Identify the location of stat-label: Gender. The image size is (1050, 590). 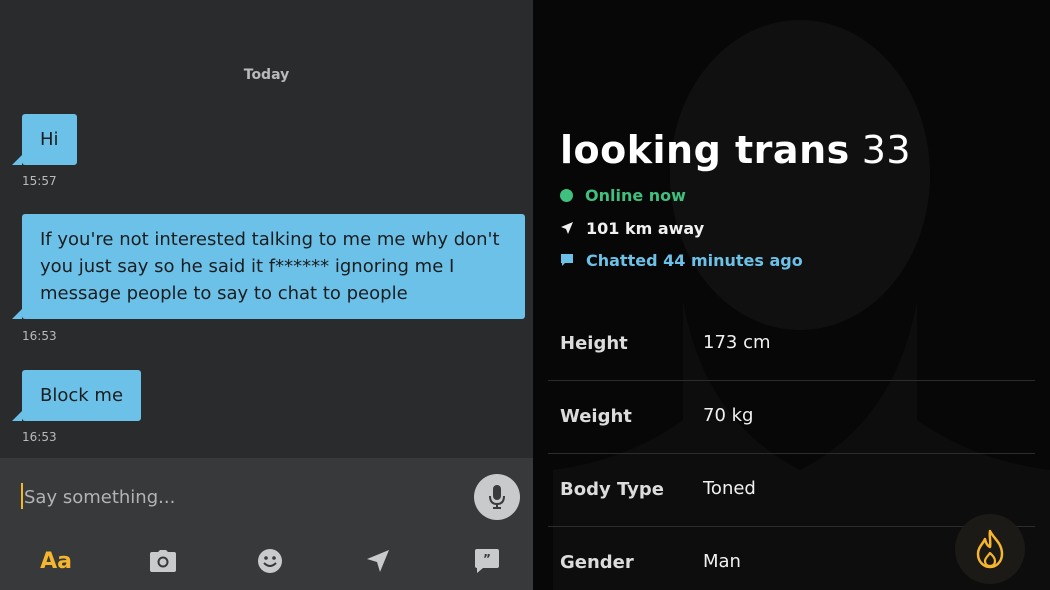
(597, 562).